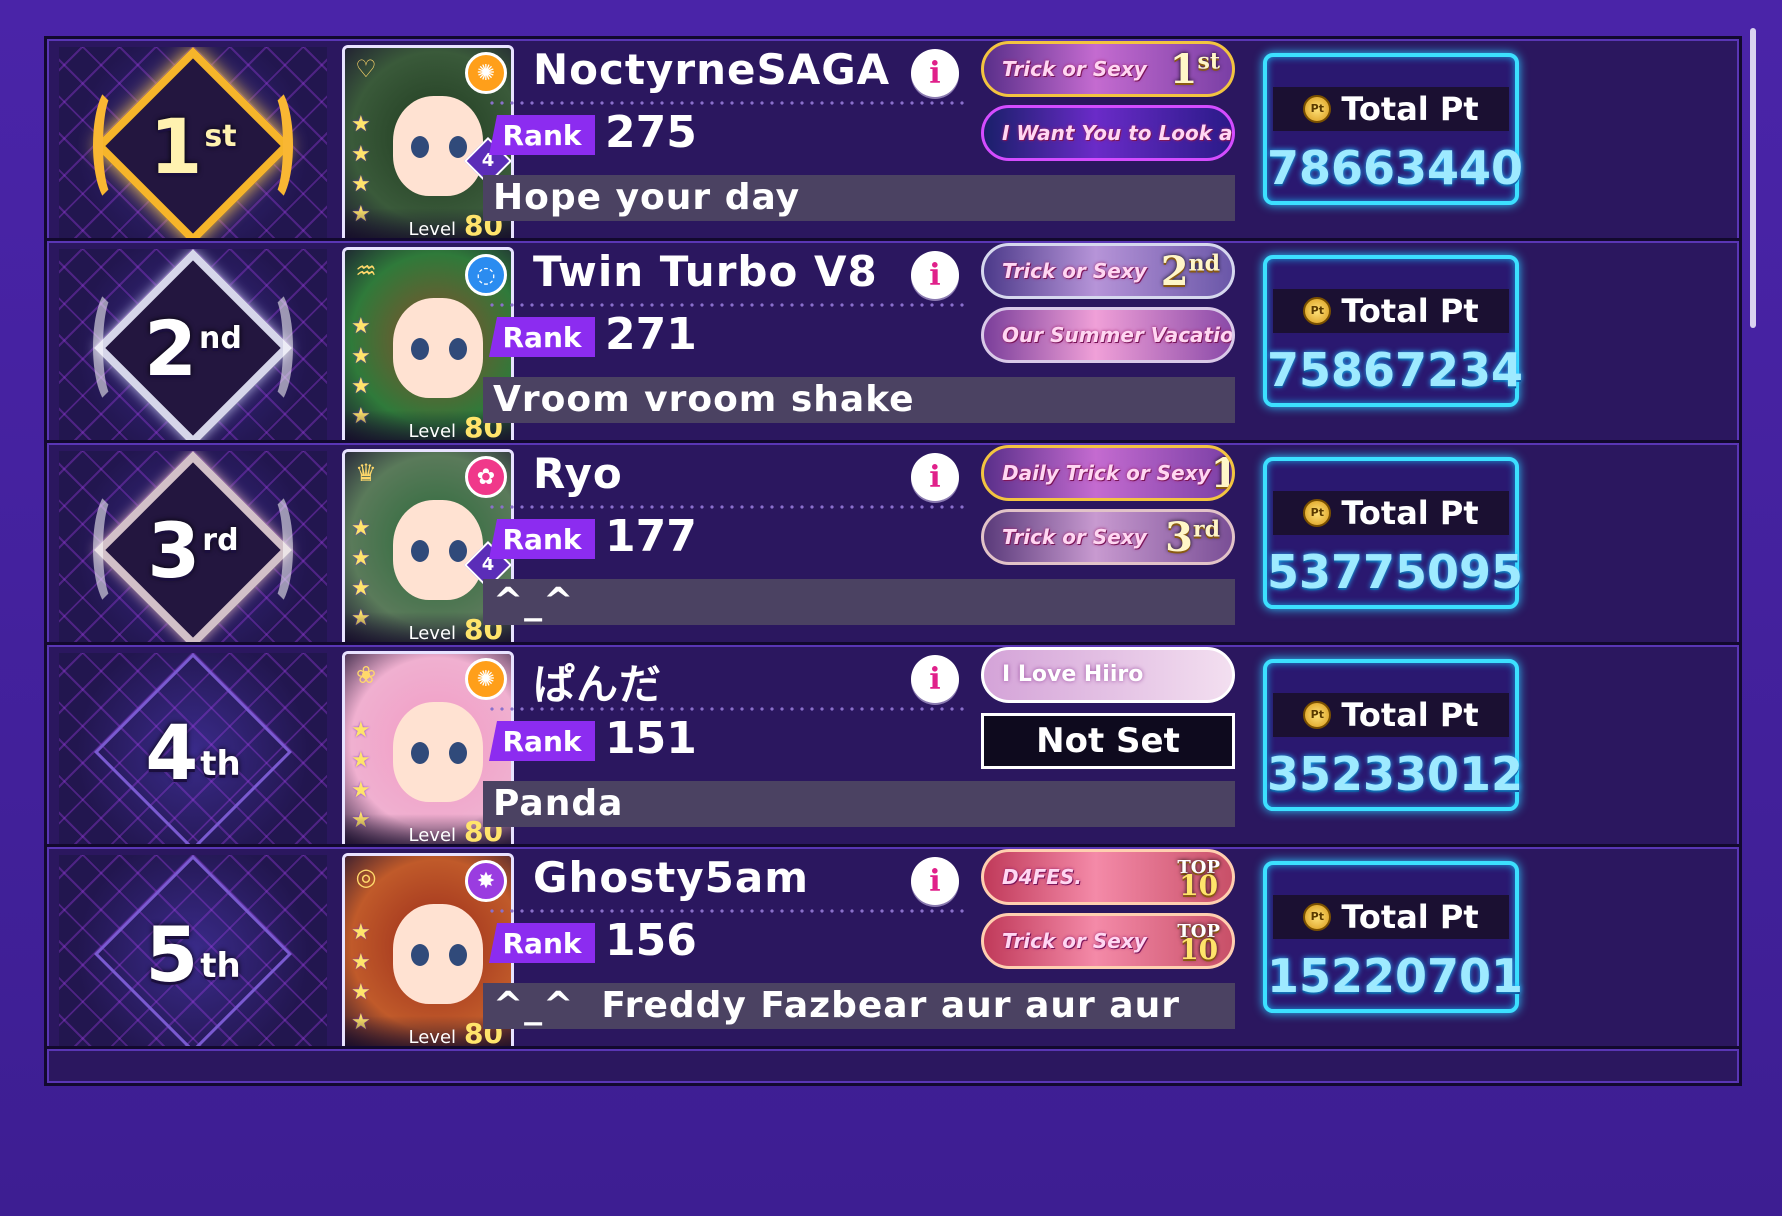  I want to click on title-badge: D4FES. TOP 10, so click(1108, 877).